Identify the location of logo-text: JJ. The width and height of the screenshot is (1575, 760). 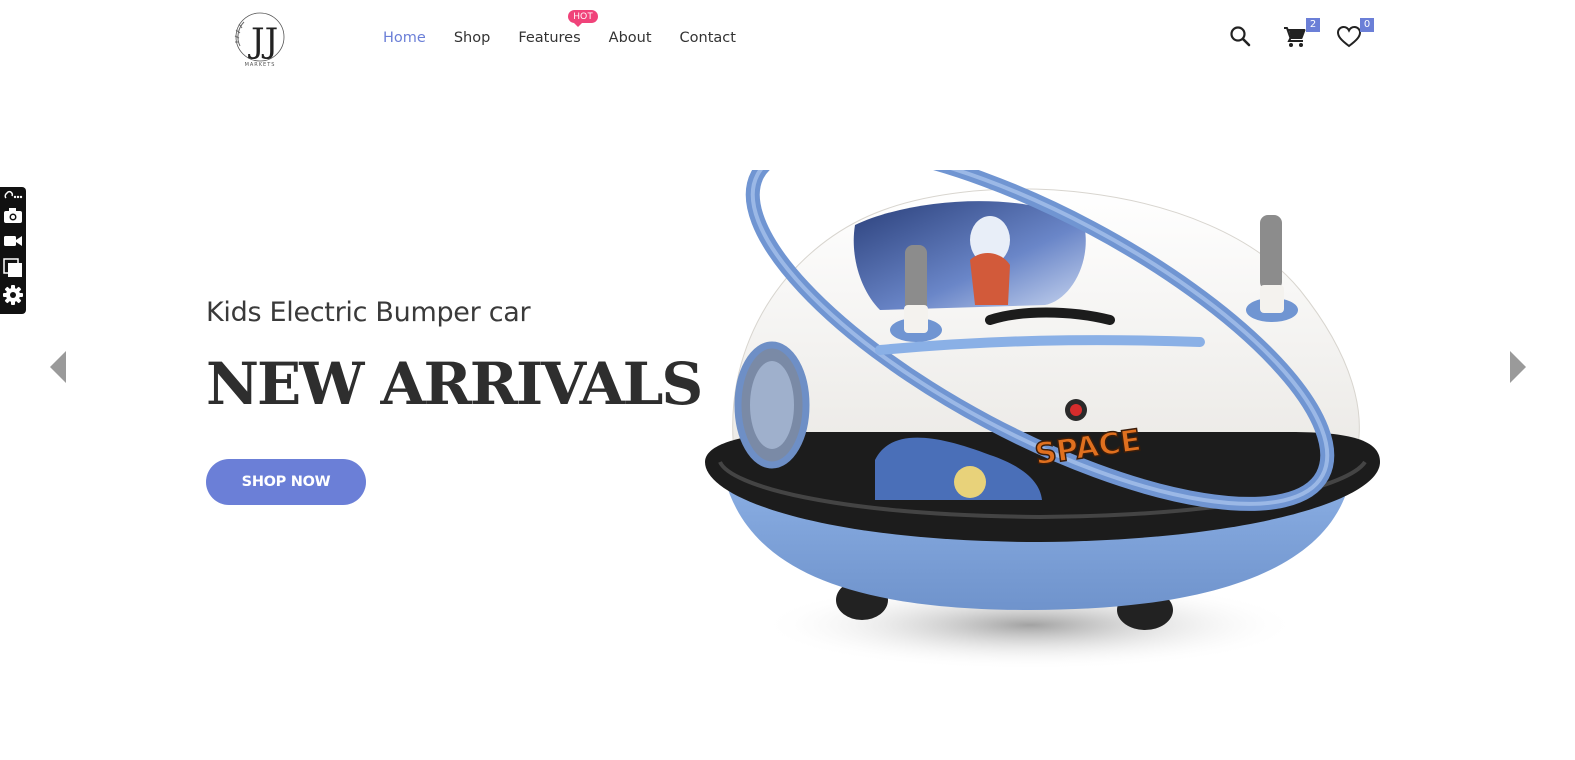
(263, 41).